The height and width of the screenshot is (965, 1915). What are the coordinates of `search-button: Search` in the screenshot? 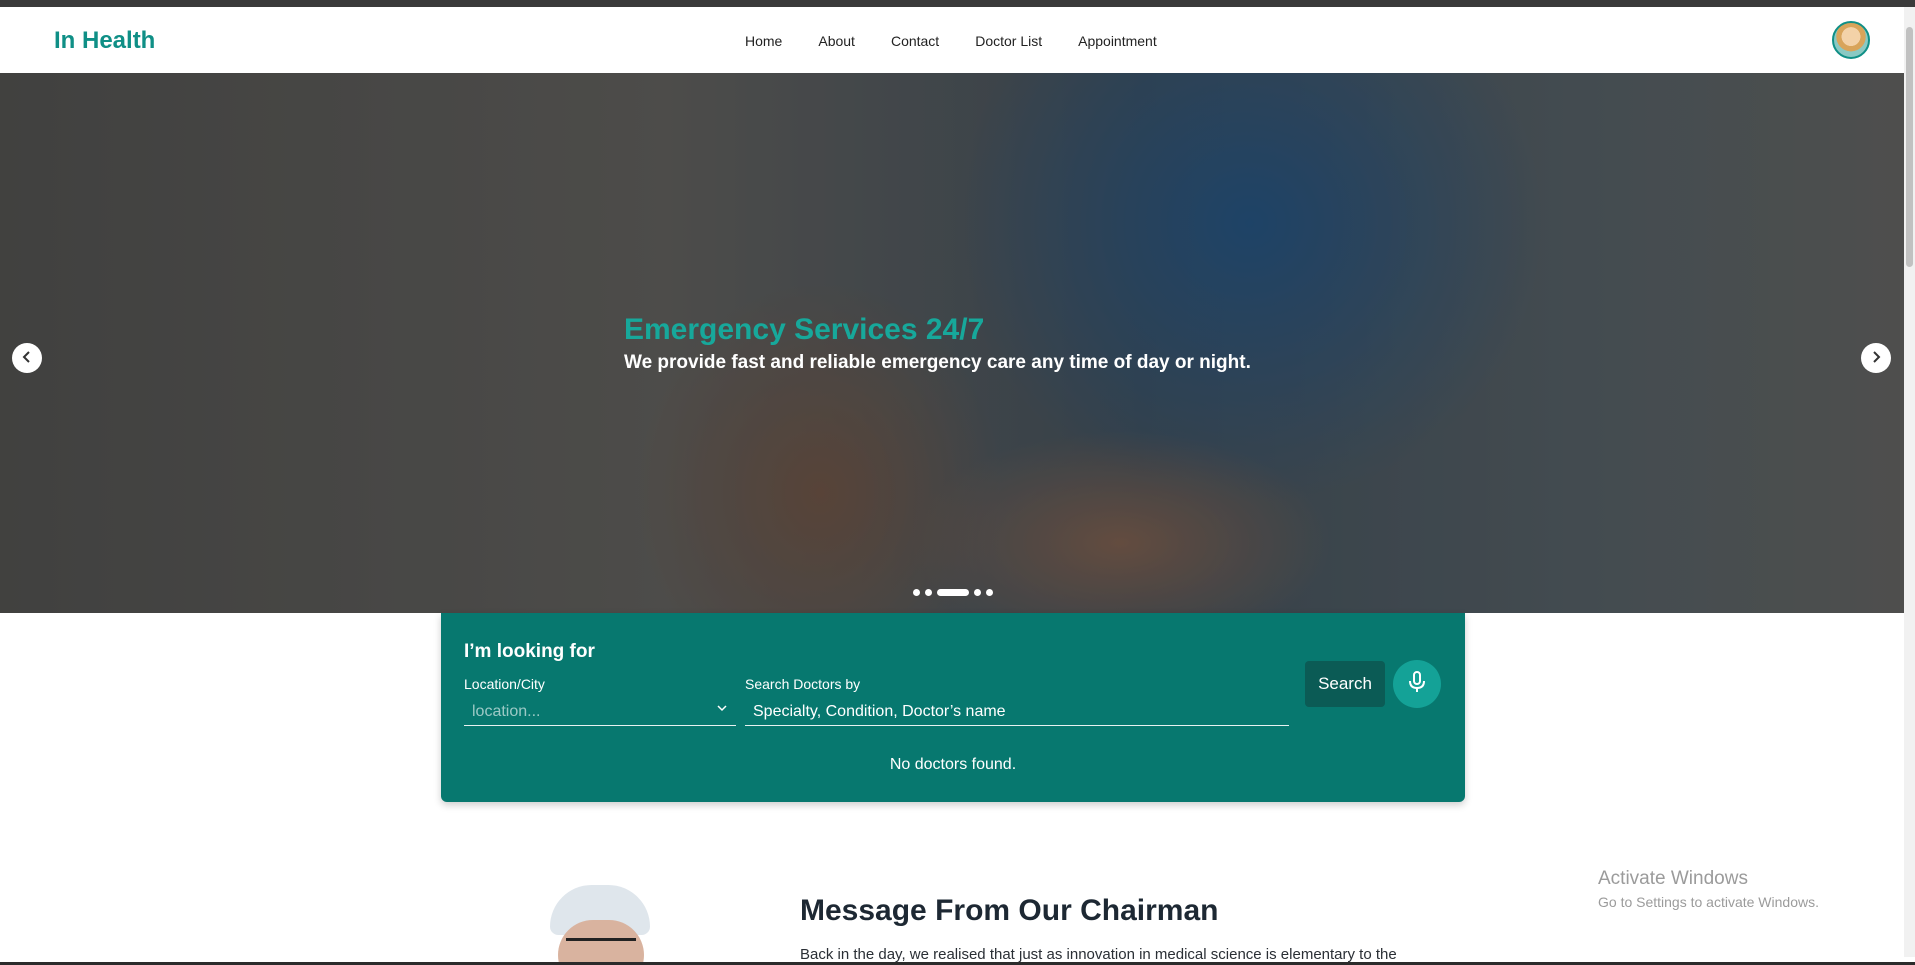 It's located at (1345, 684).